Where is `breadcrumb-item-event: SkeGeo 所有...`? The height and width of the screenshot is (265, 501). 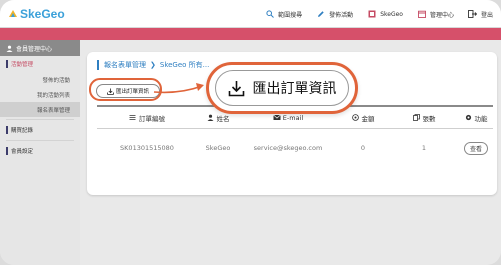
breadcrumb-item-event: SkeGeo 所有... is located at coordinates (184, 65).